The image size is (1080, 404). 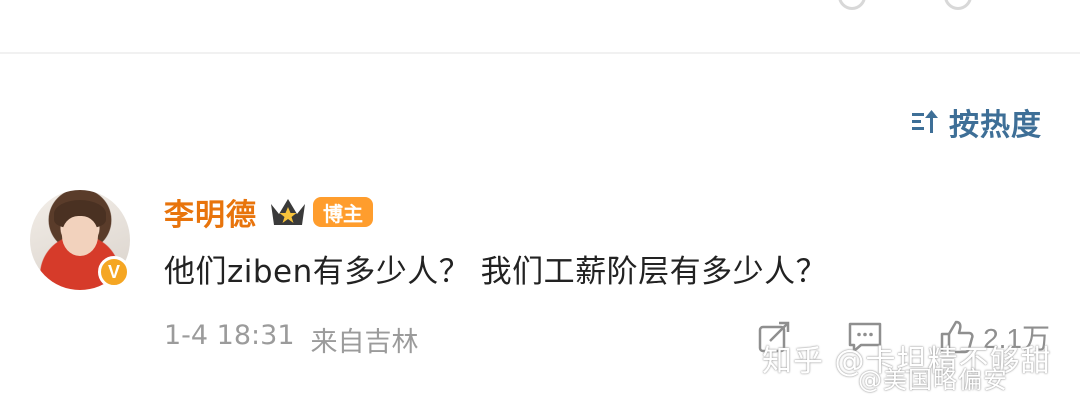 What do you see at coordinates (80, 236) in the screenshot?
I see `avatar-face` at bounding box center [80, 236].